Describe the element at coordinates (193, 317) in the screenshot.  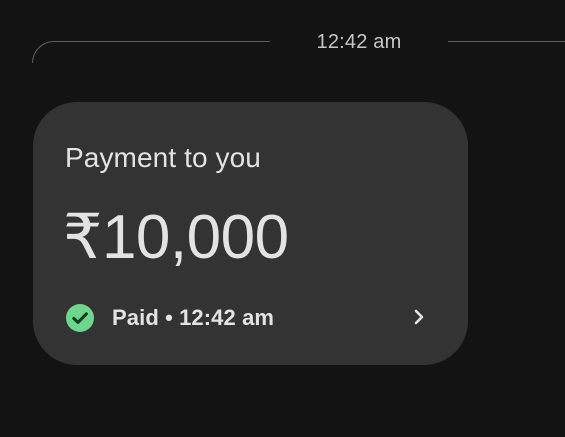
I see `payment-status-text: Paid • 12:42 am` at that location.